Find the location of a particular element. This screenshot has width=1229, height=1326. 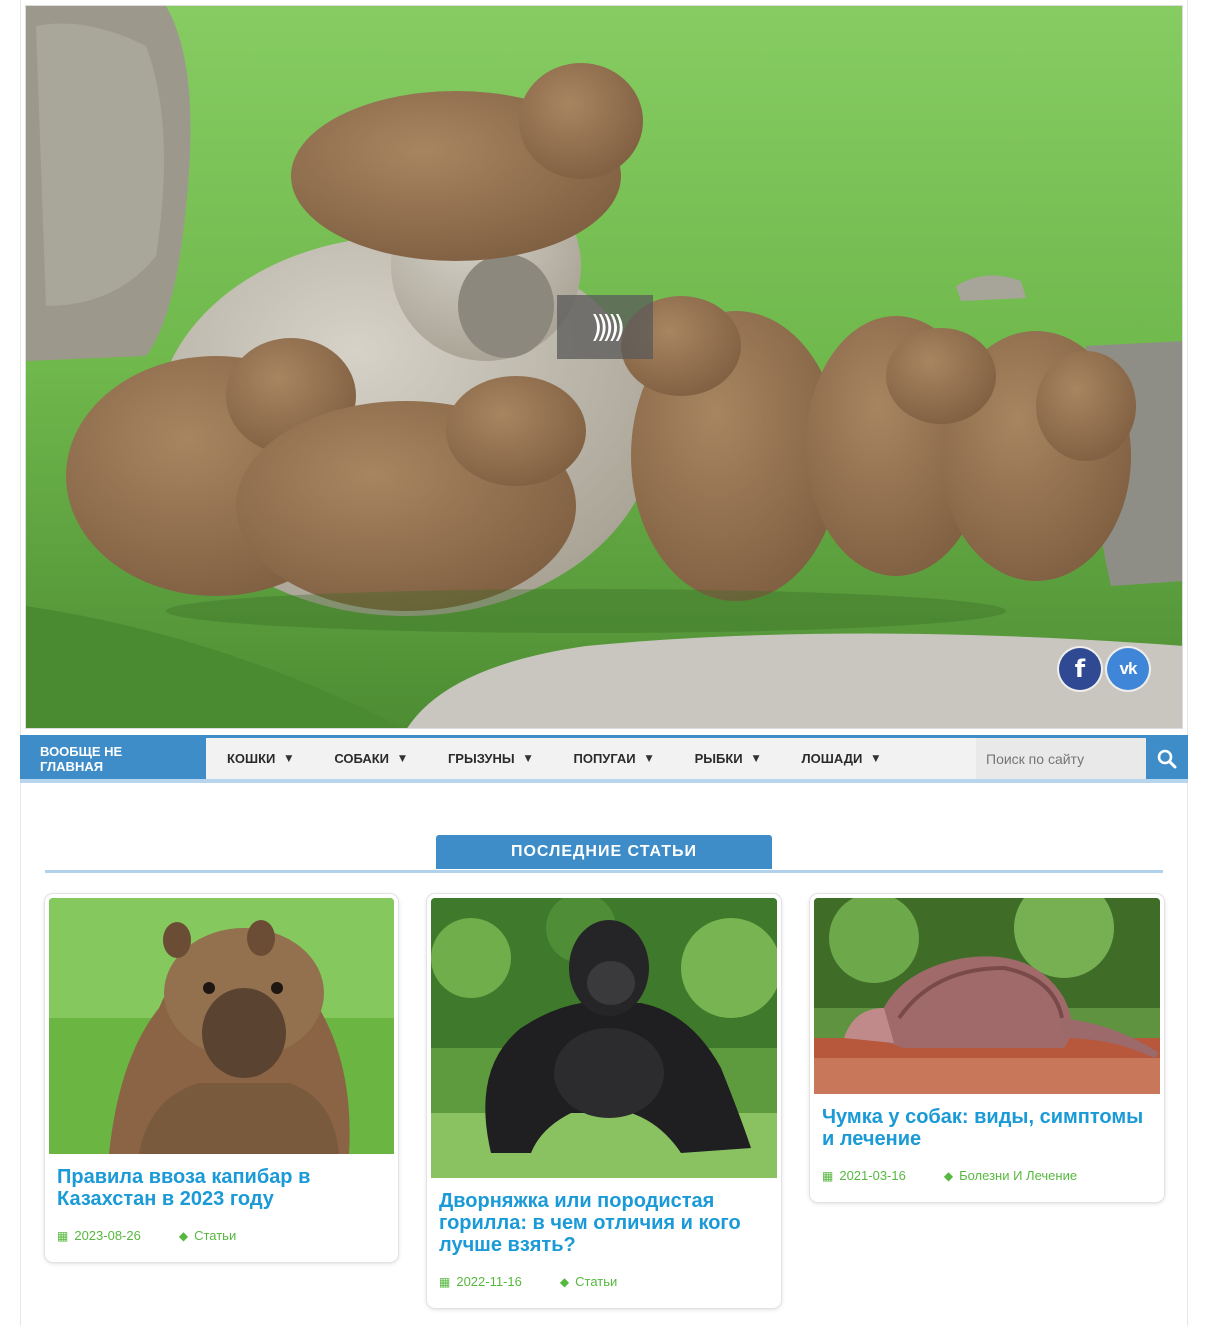

nav-item-cats: Кошки ▼ is located at coordinates (259, 758).